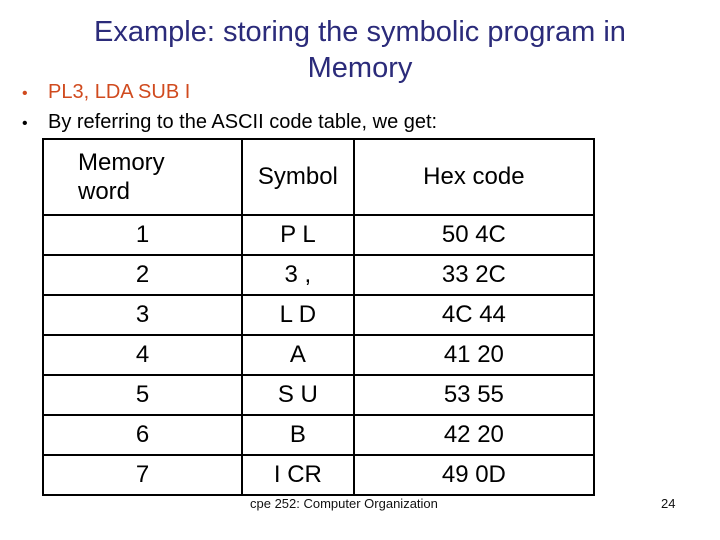 The width and height of the screenshot is (720, 540). I want to click on cell-memory-word: 3, so click(142, 315).